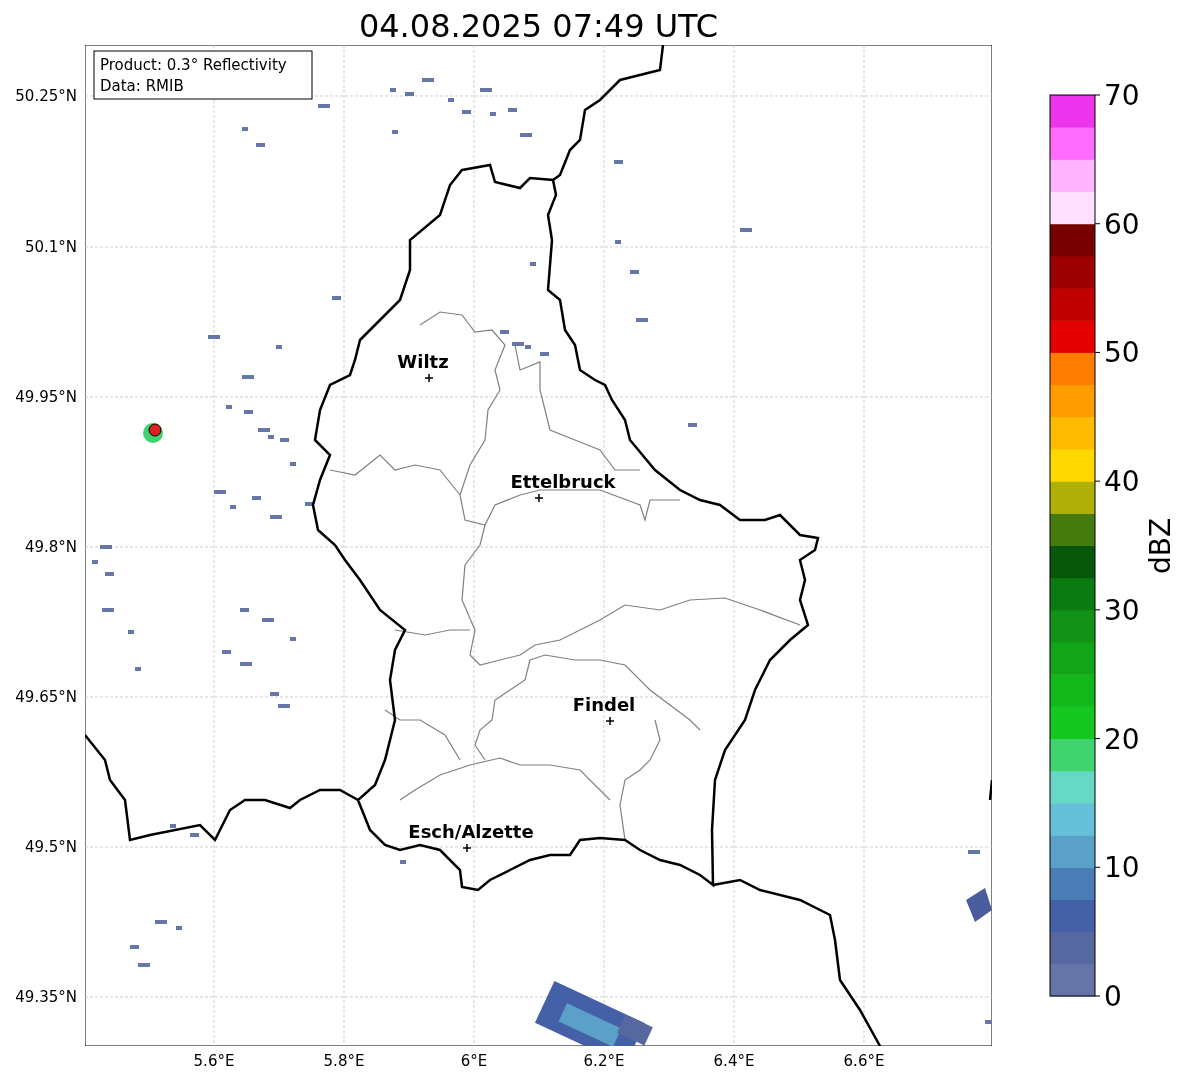 This screenshot has height=1081, width=1184. Describe the element at coordinates (46, 96) in the screenshot. I see `latitude-label: 50.25°N` at that location.